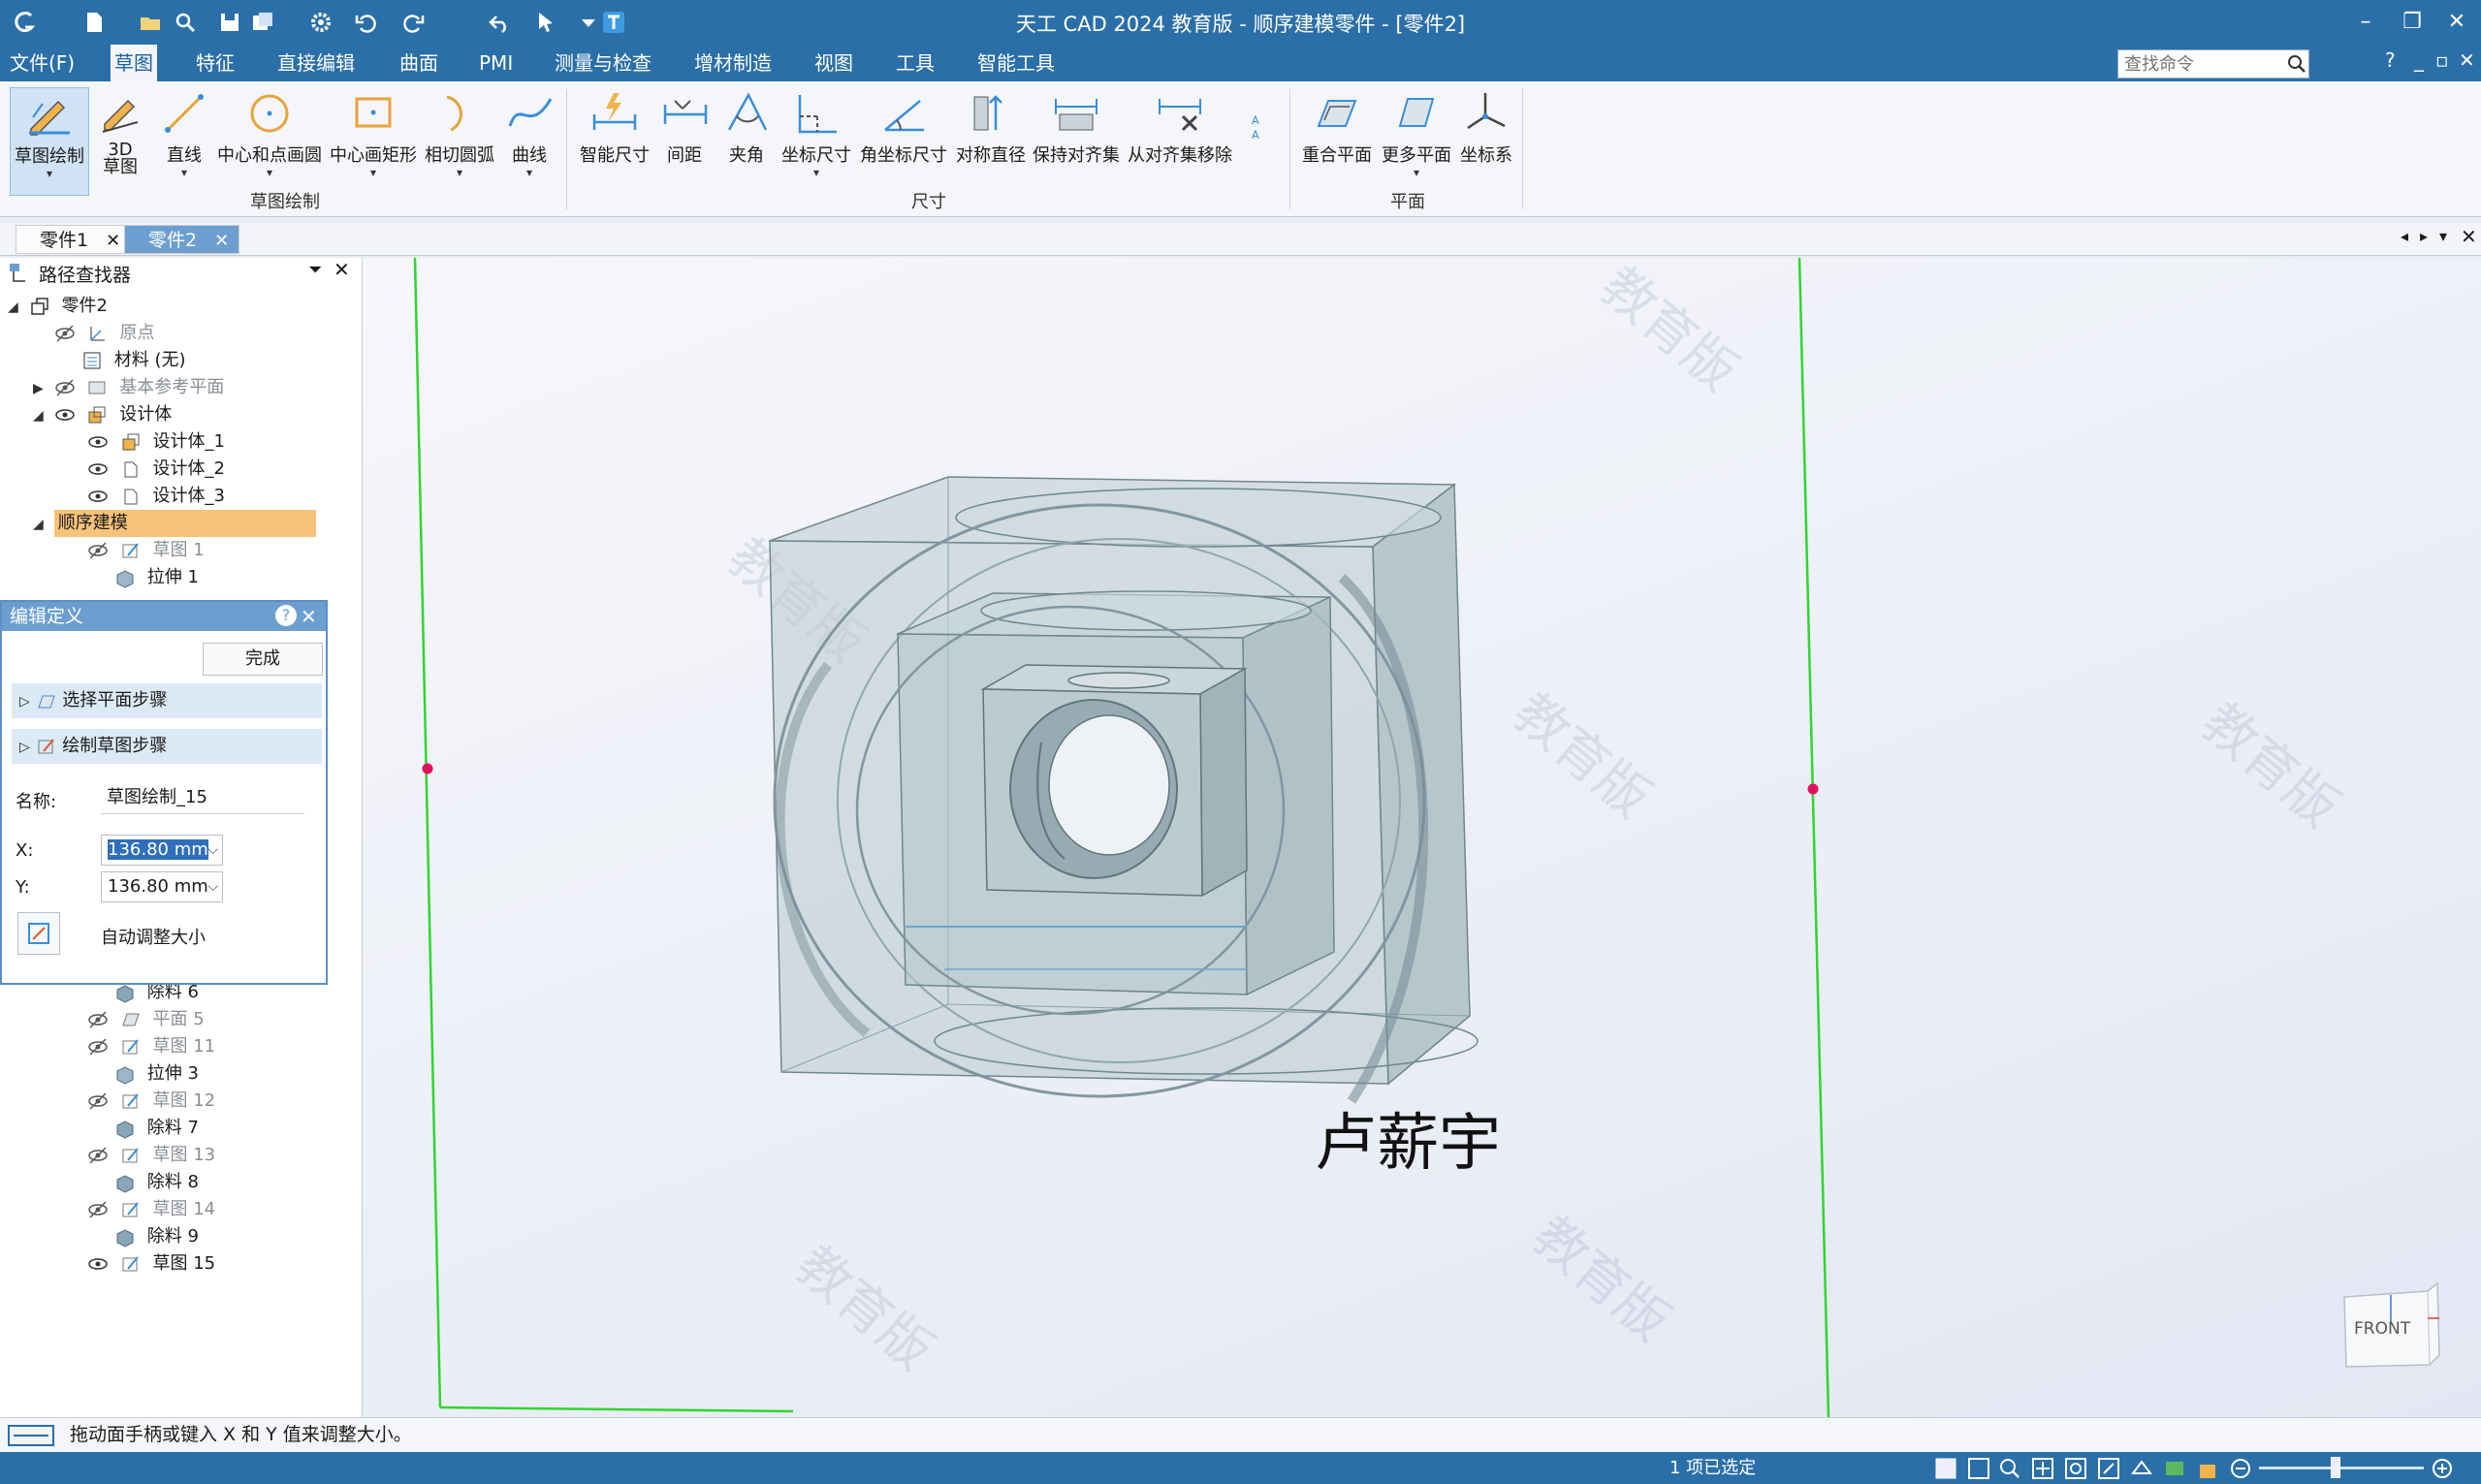 The height and width of the screenshot is (1484, 2481). I want to click on angular-coordinate-button: 角坐标尺寸, so click(903, 142).